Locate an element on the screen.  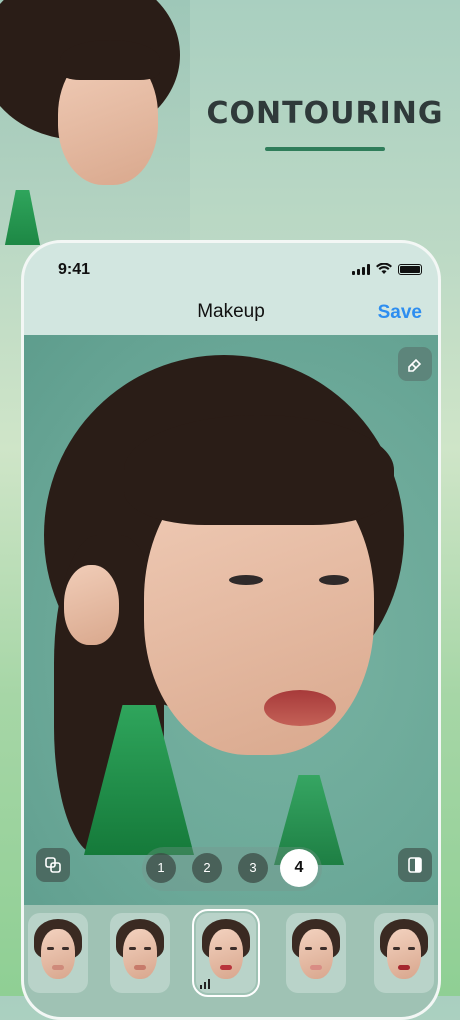
eraser-button is located at coordinates (415, 364).